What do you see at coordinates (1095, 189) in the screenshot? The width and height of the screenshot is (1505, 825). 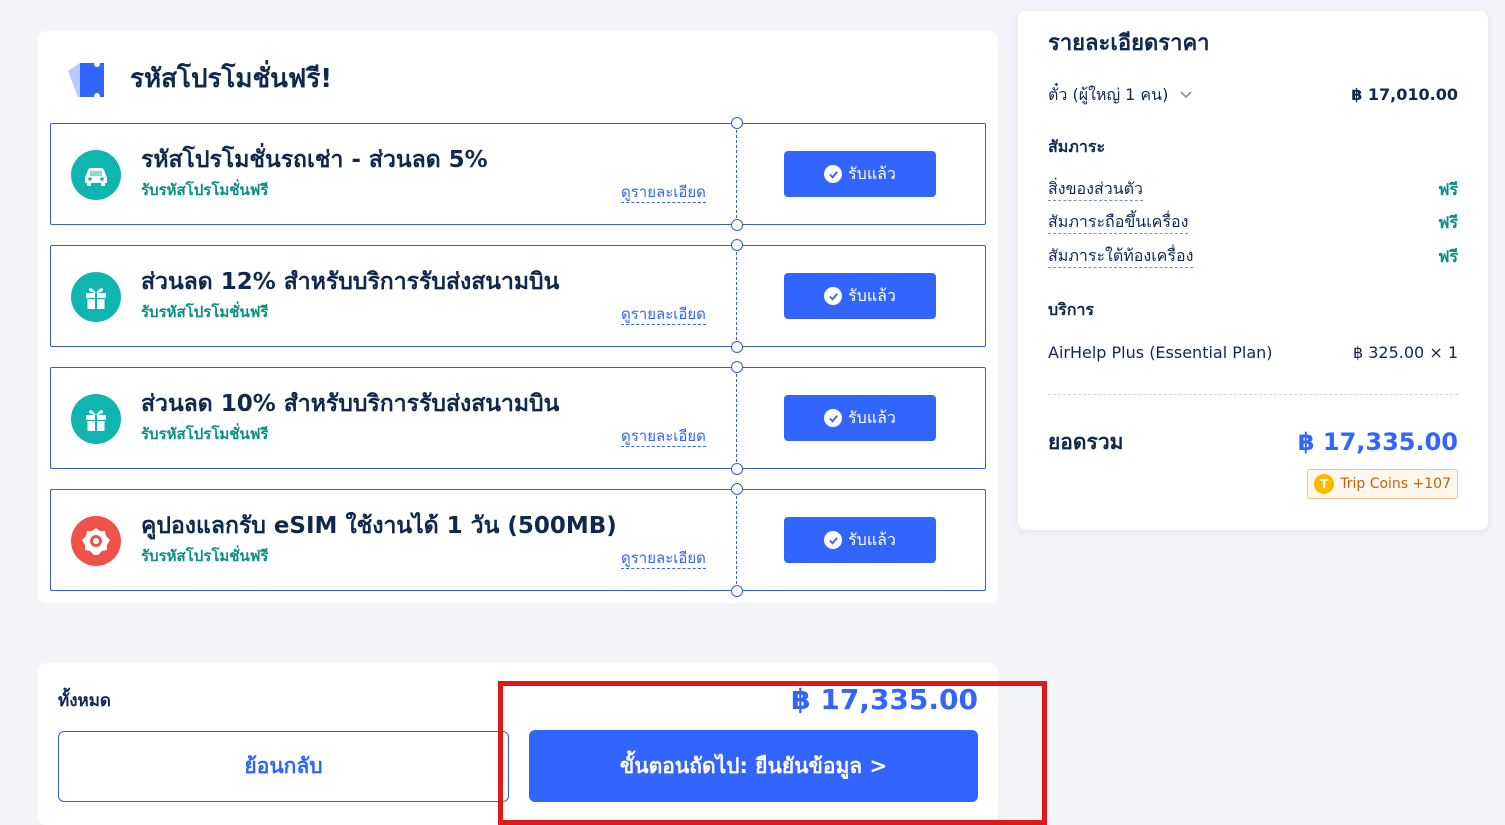 I see `baggage-item-label: สิ่งของส่วนตัว` at bounding box center [1095, 189].